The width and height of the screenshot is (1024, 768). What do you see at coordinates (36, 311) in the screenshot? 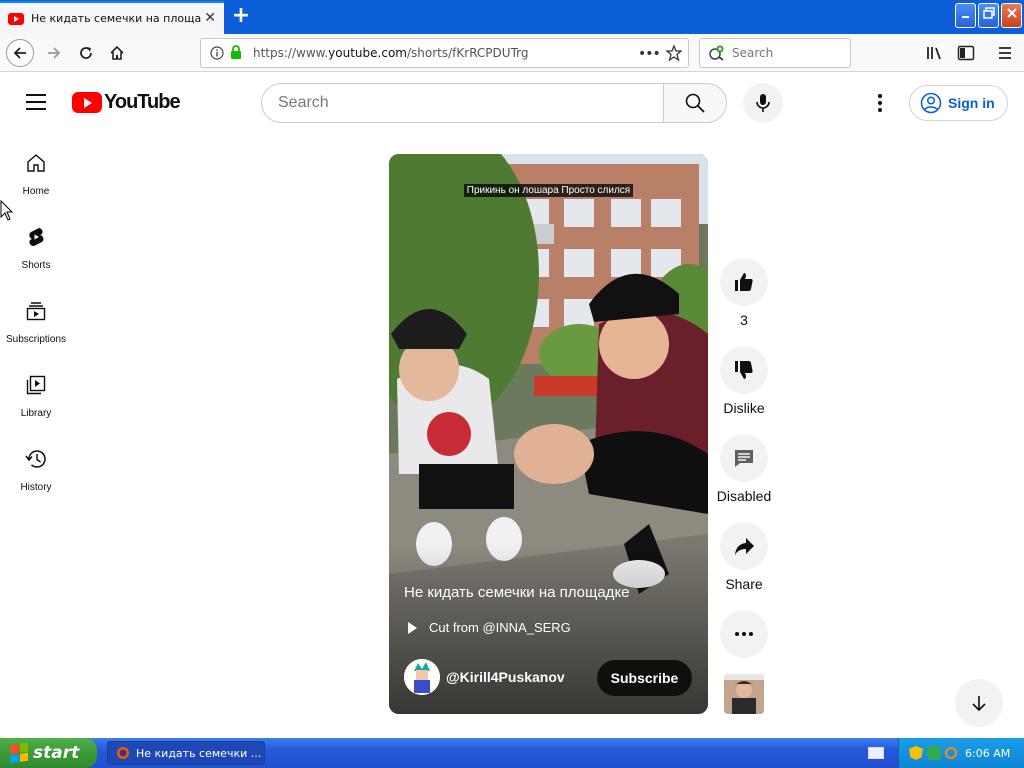
I see `subscriptions-icon` at bounding box center [36, 311].